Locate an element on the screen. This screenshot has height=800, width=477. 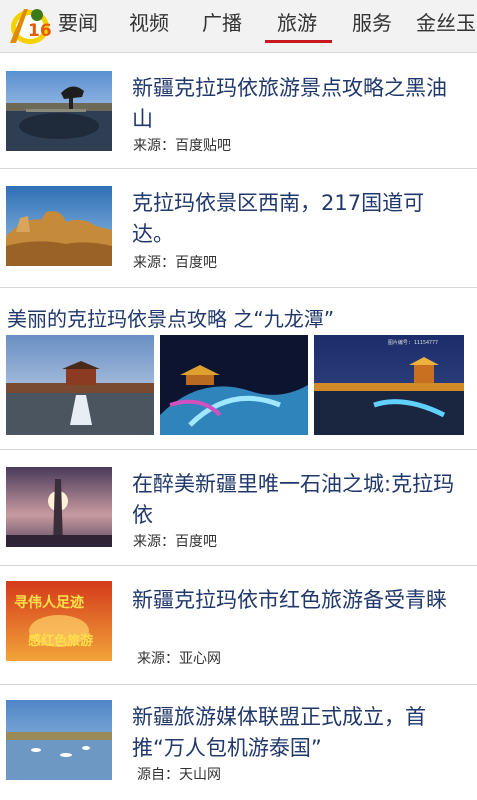
gallery-photo-3: 图片编号: 11154777 is located at coordinates (389, 385).